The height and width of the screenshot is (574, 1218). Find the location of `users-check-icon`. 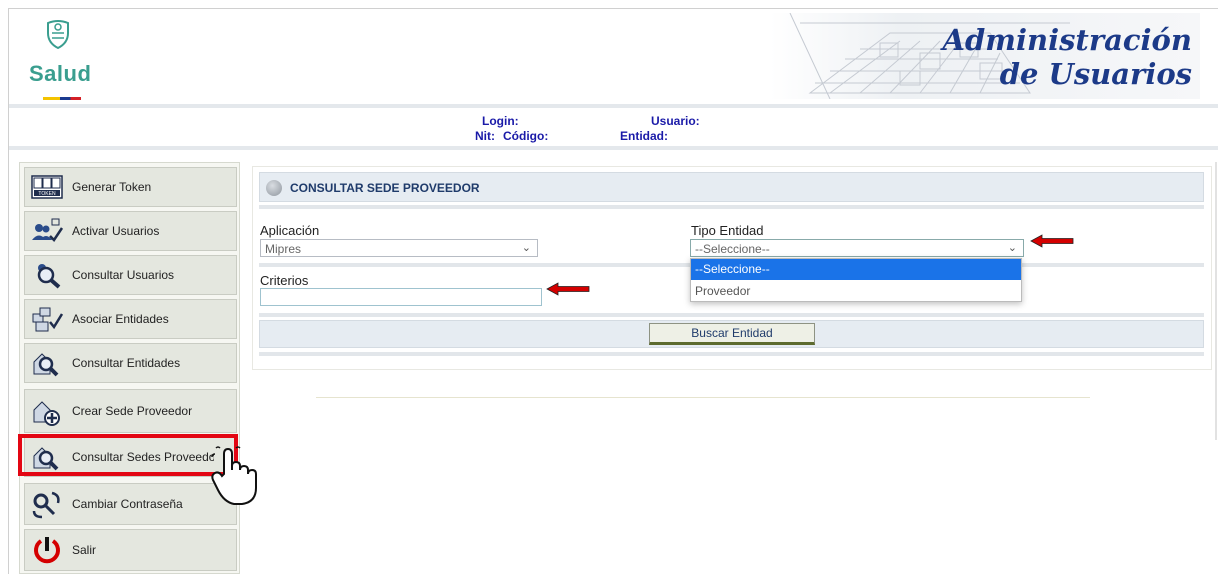

users-check-icon is located at coordinates (48, 230).